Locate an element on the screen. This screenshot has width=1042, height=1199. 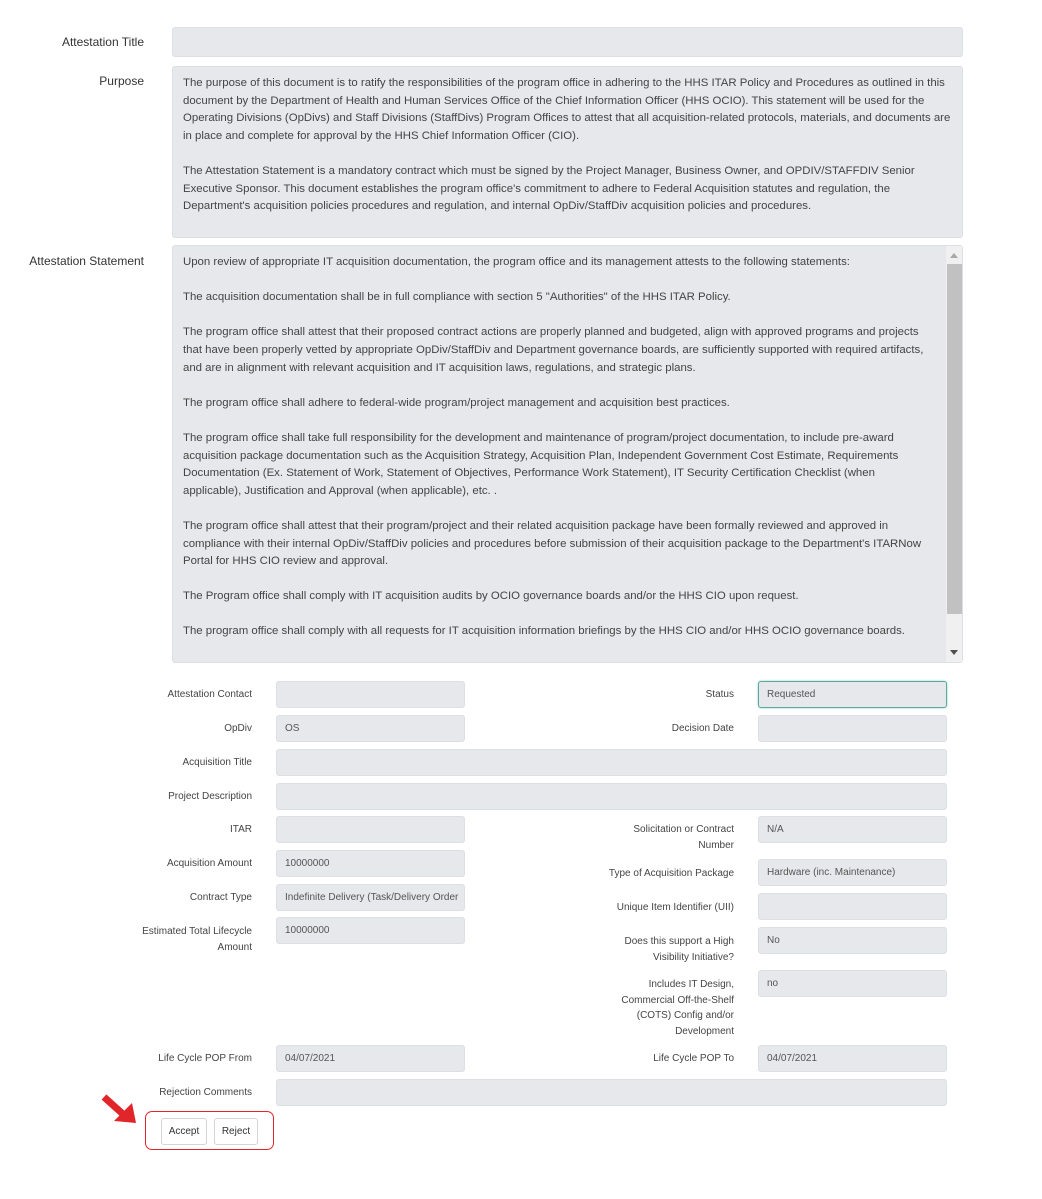
project-description-label: Project Description is located at coordinates (210, 796).